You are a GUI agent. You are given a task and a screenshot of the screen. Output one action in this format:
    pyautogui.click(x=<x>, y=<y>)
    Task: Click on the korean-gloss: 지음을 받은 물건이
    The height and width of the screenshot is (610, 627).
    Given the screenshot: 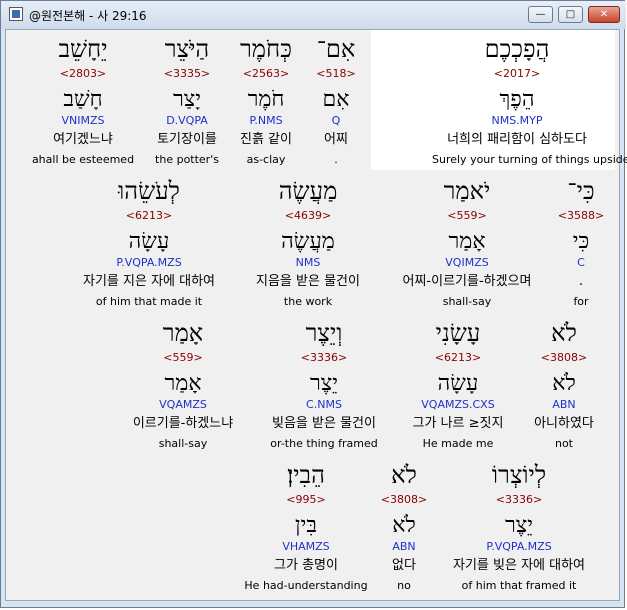 What is the action you would take?
    pyautogui.click(x=308, y=281)
    